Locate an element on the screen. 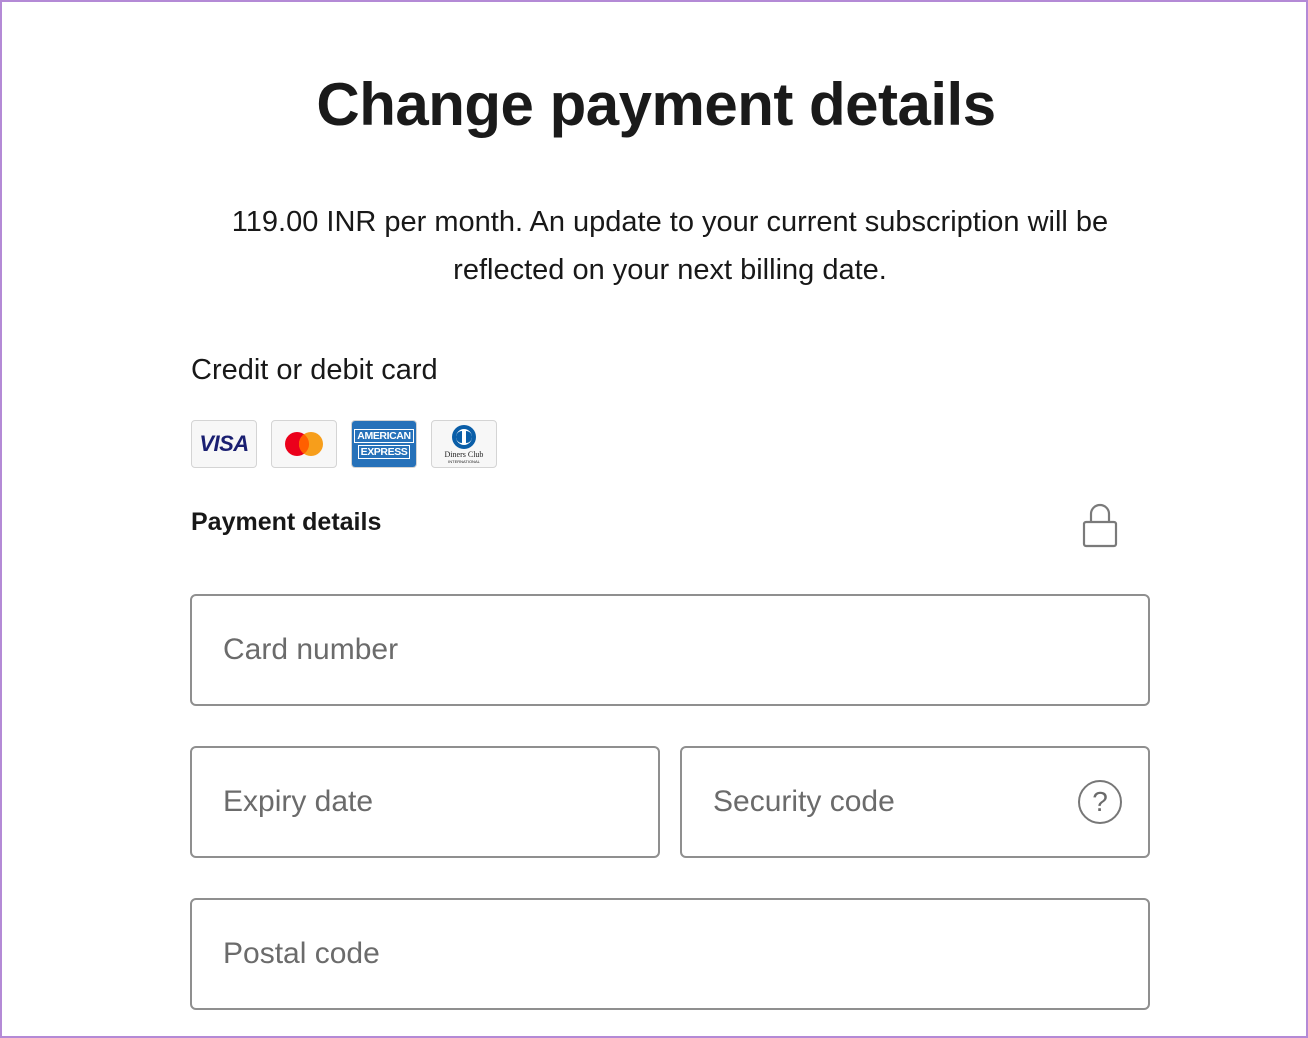  postal-code-field is located at coordinates (670, 954).